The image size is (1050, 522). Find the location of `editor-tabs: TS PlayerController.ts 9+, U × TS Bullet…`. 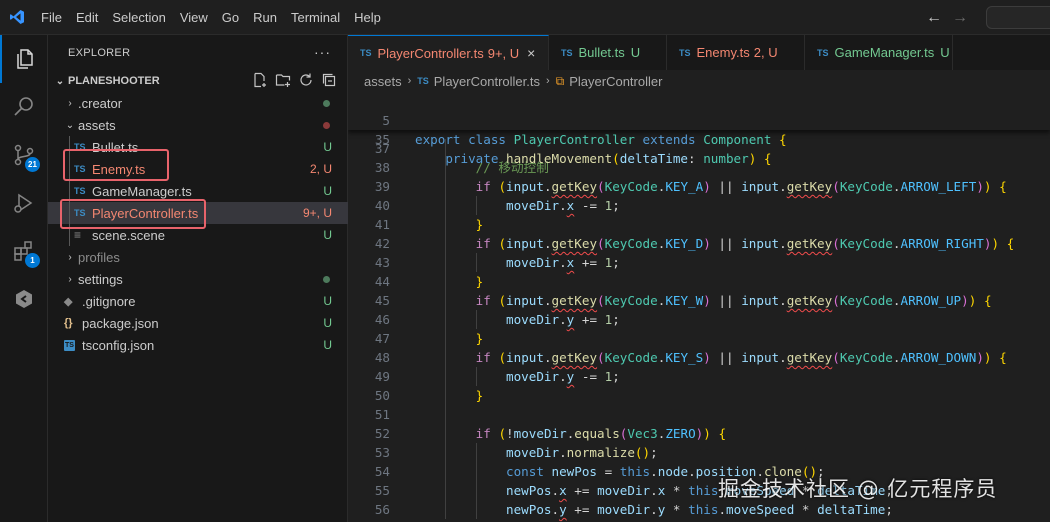

editor-tabs: TS PlayerController.ts 9+, U × TS Bullet… is located at coordinates (699, 52).